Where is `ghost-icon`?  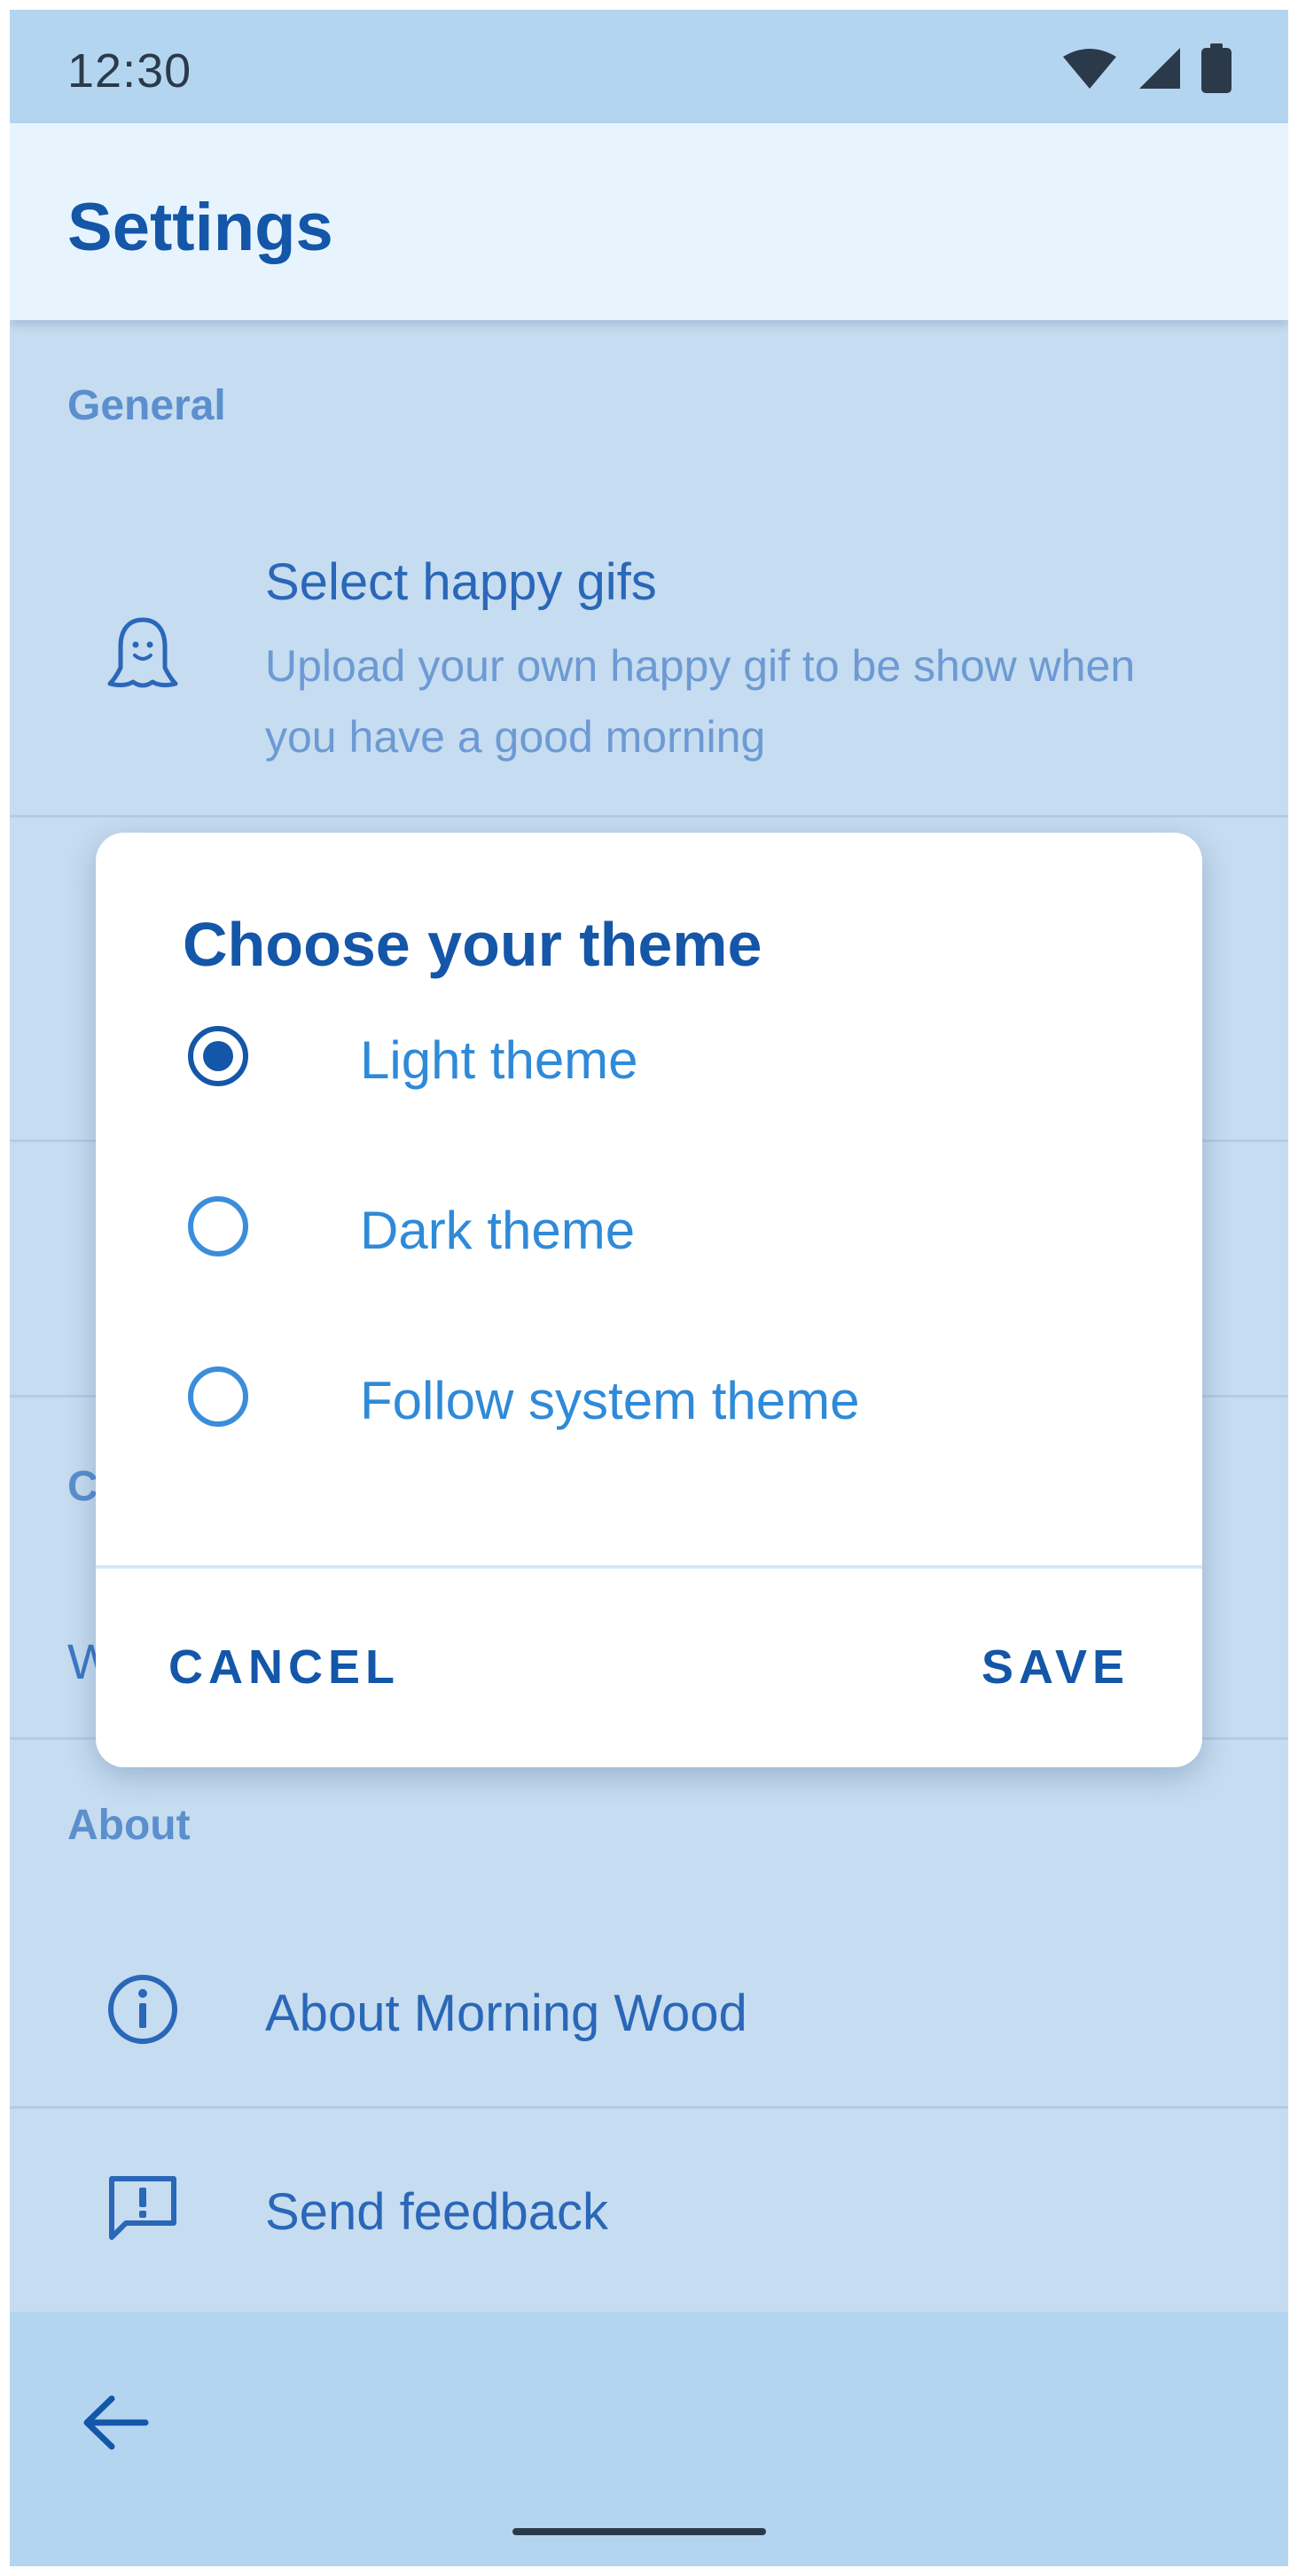
ghost-icon is located at coordinates (142, 652).